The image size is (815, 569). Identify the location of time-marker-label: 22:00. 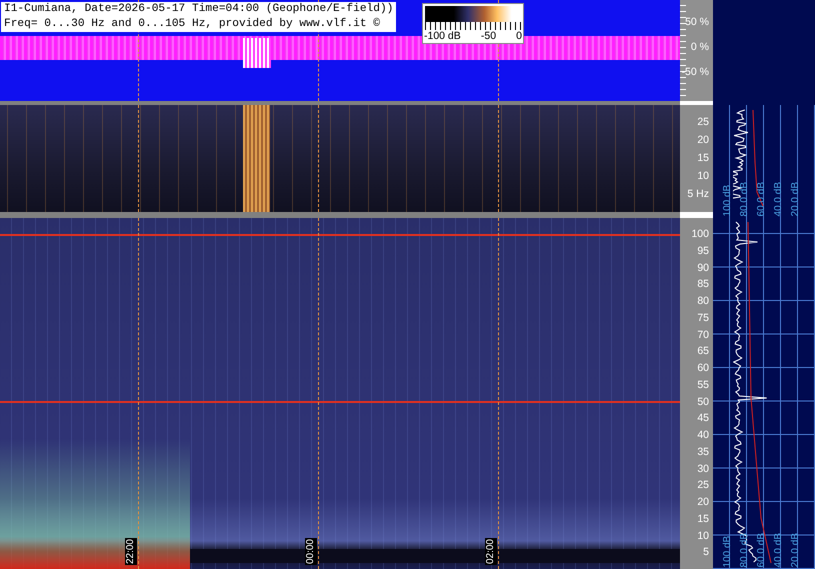
(131, 551).